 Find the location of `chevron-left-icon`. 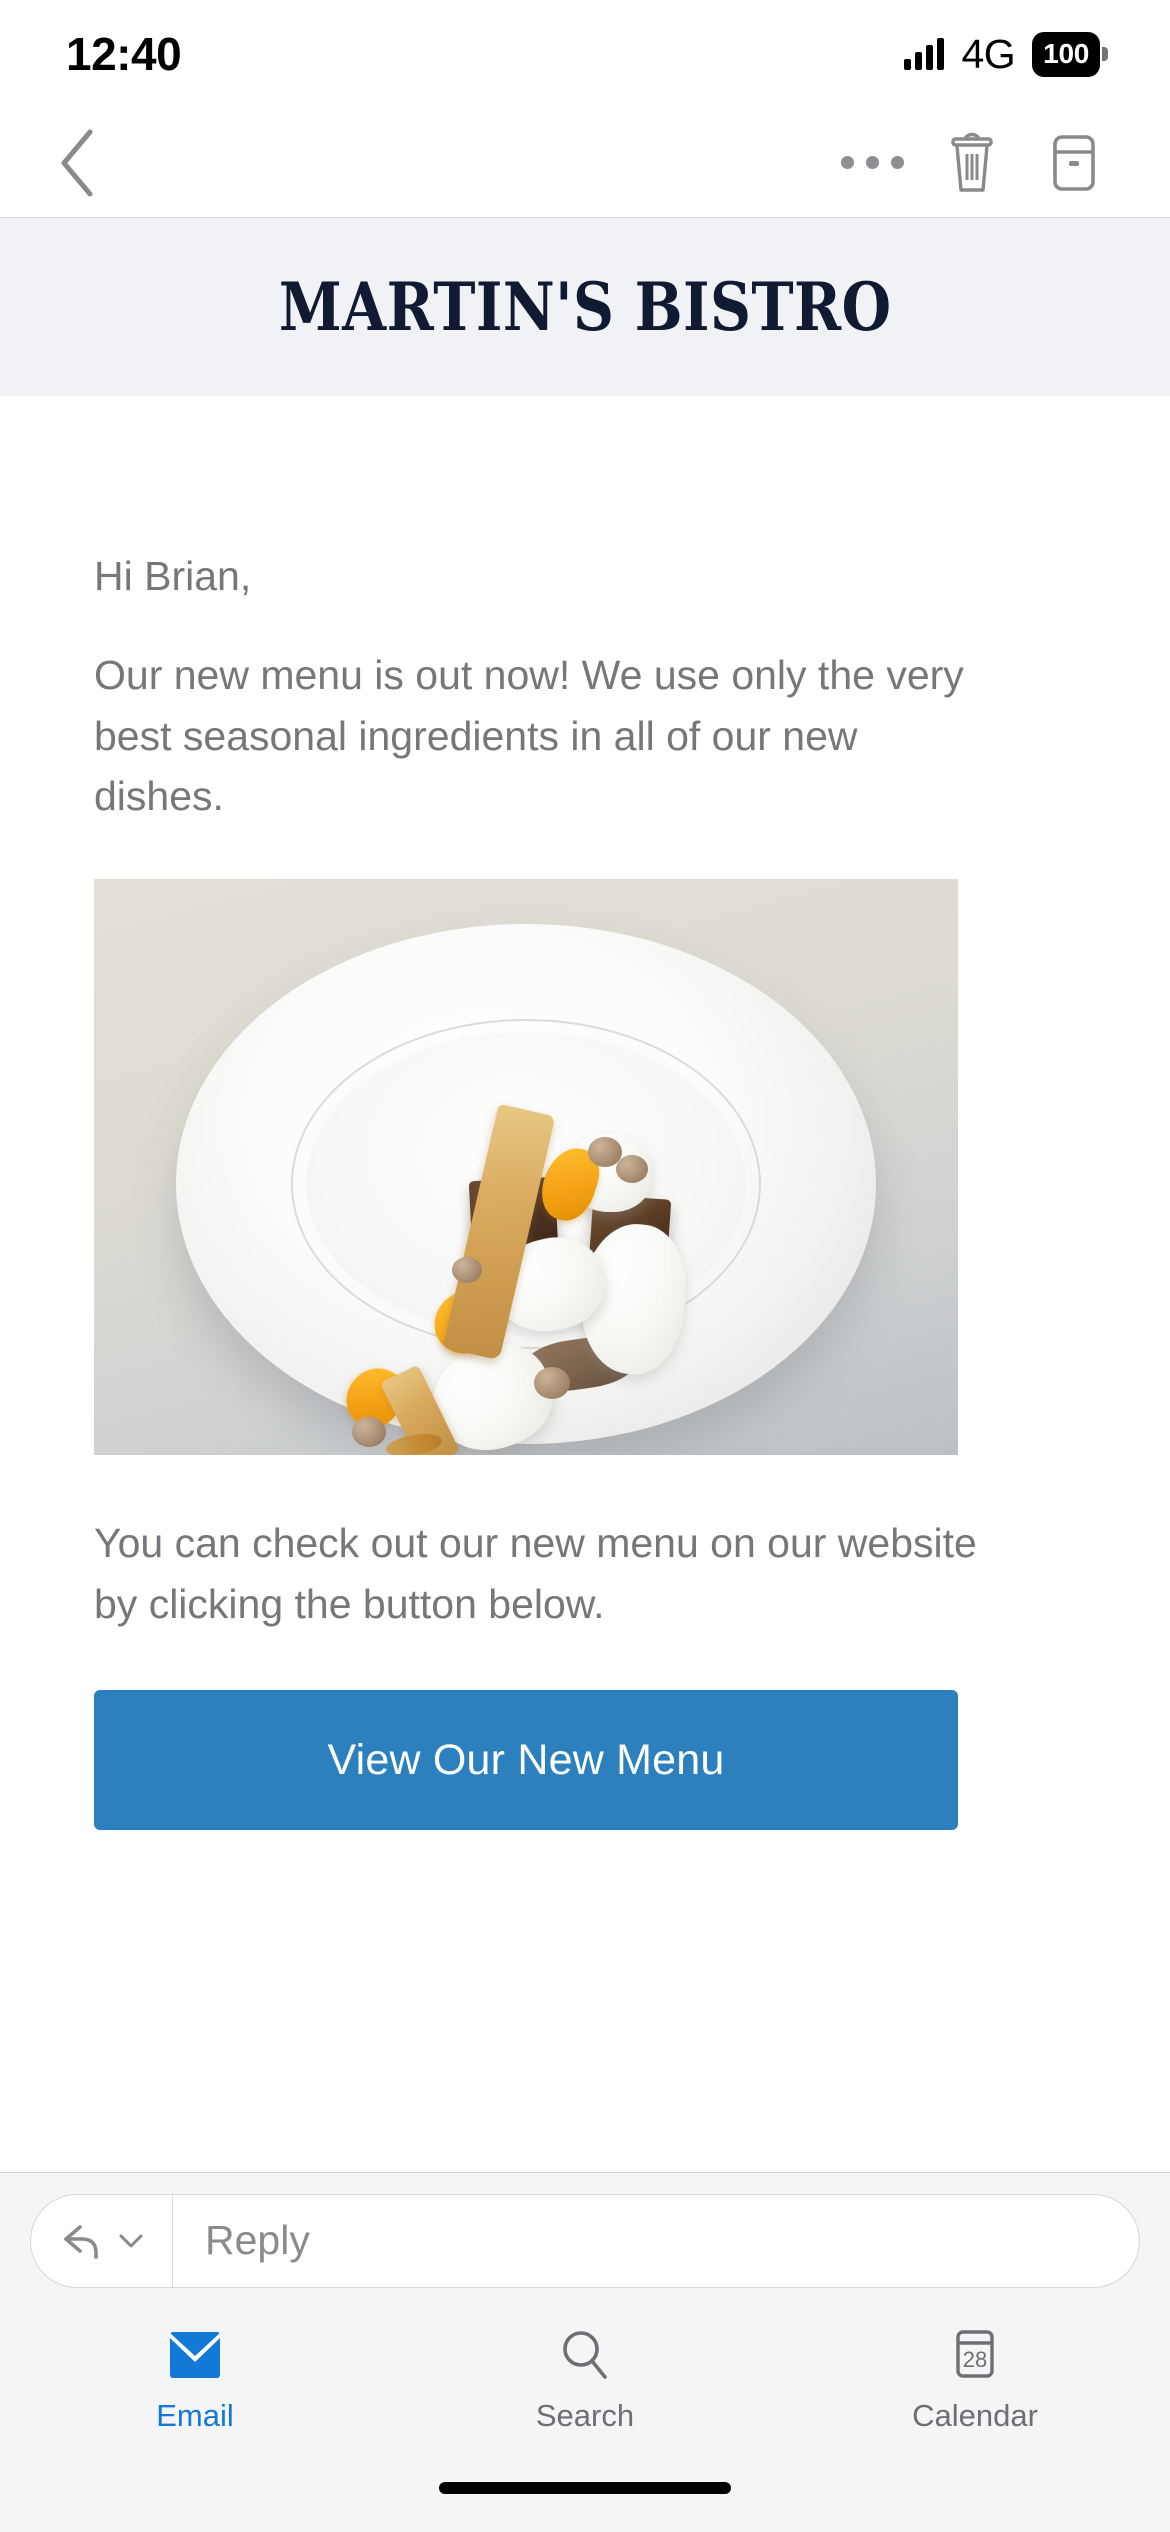

chevron-left-icon is located at coordinates (77, 162).